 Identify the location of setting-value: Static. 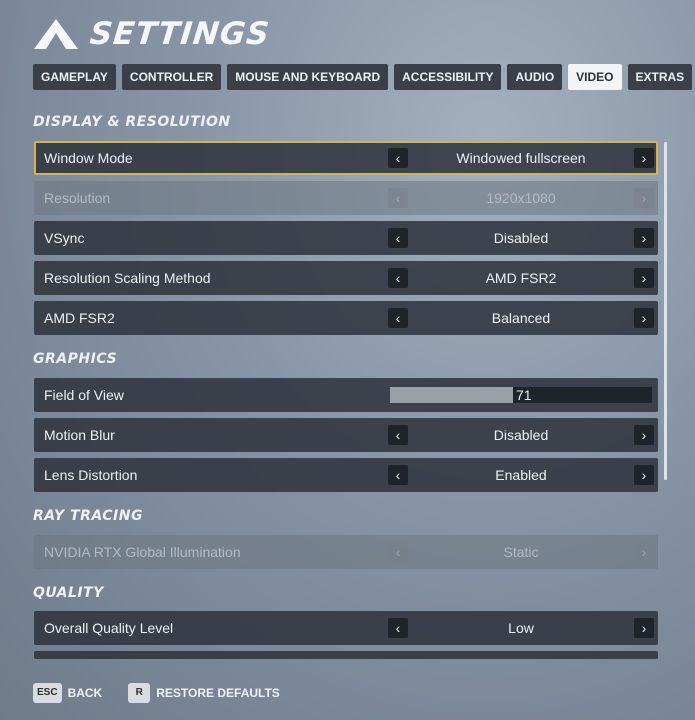
(521, 552).